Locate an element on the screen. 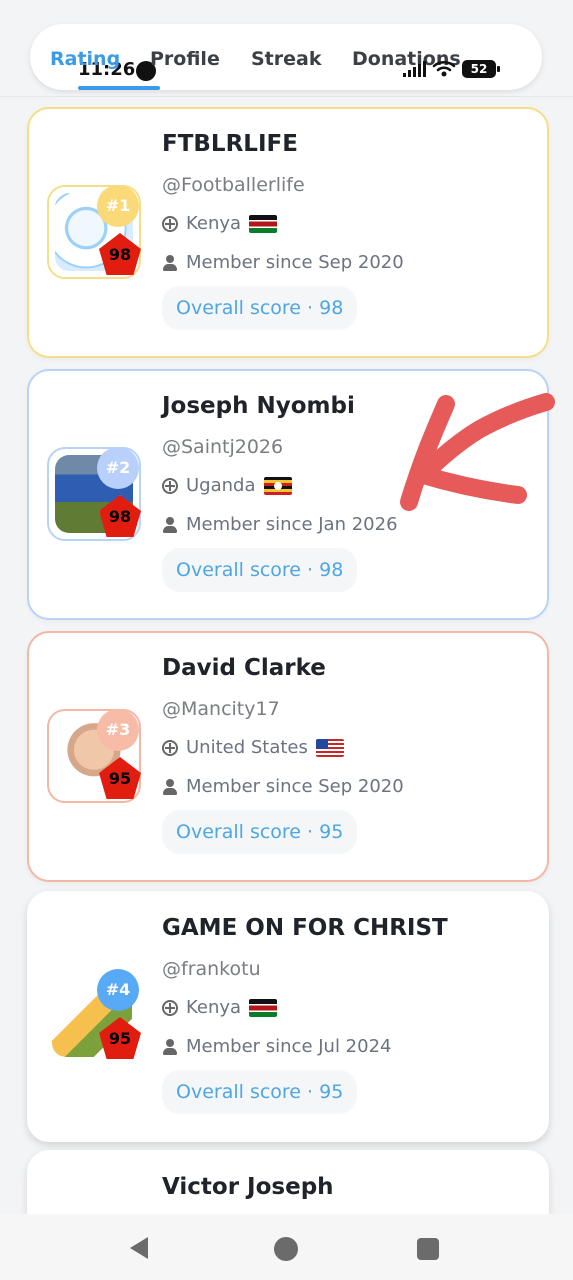  rank-badge: #2 is located at coordinates (118, 468).